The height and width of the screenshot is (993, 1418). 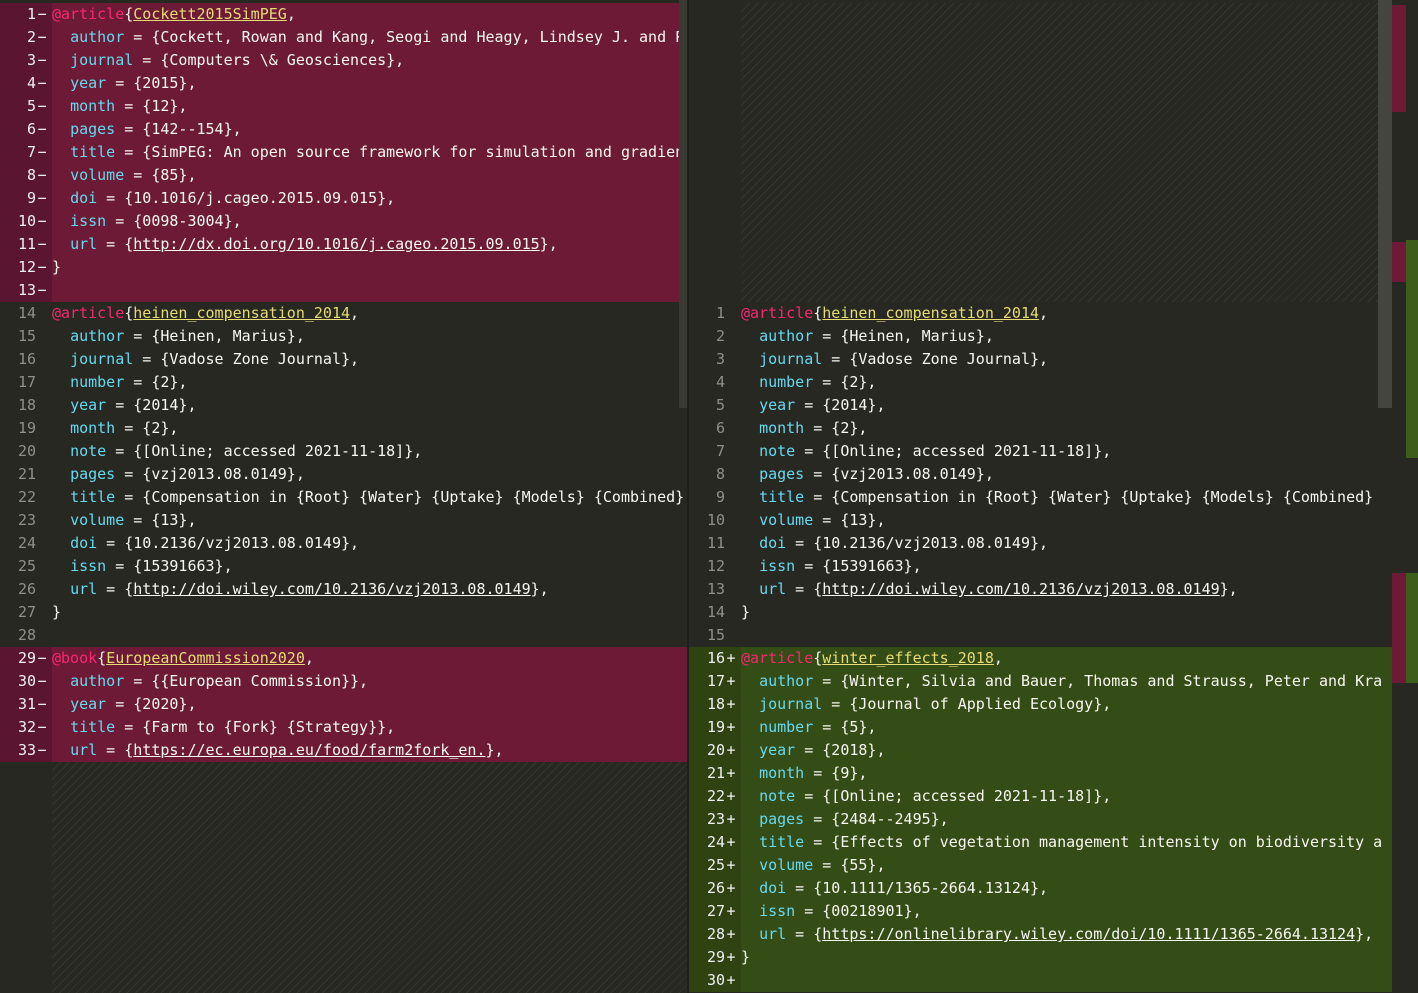 I want to click on code-line: 14}, so click(x=1040, y=612).